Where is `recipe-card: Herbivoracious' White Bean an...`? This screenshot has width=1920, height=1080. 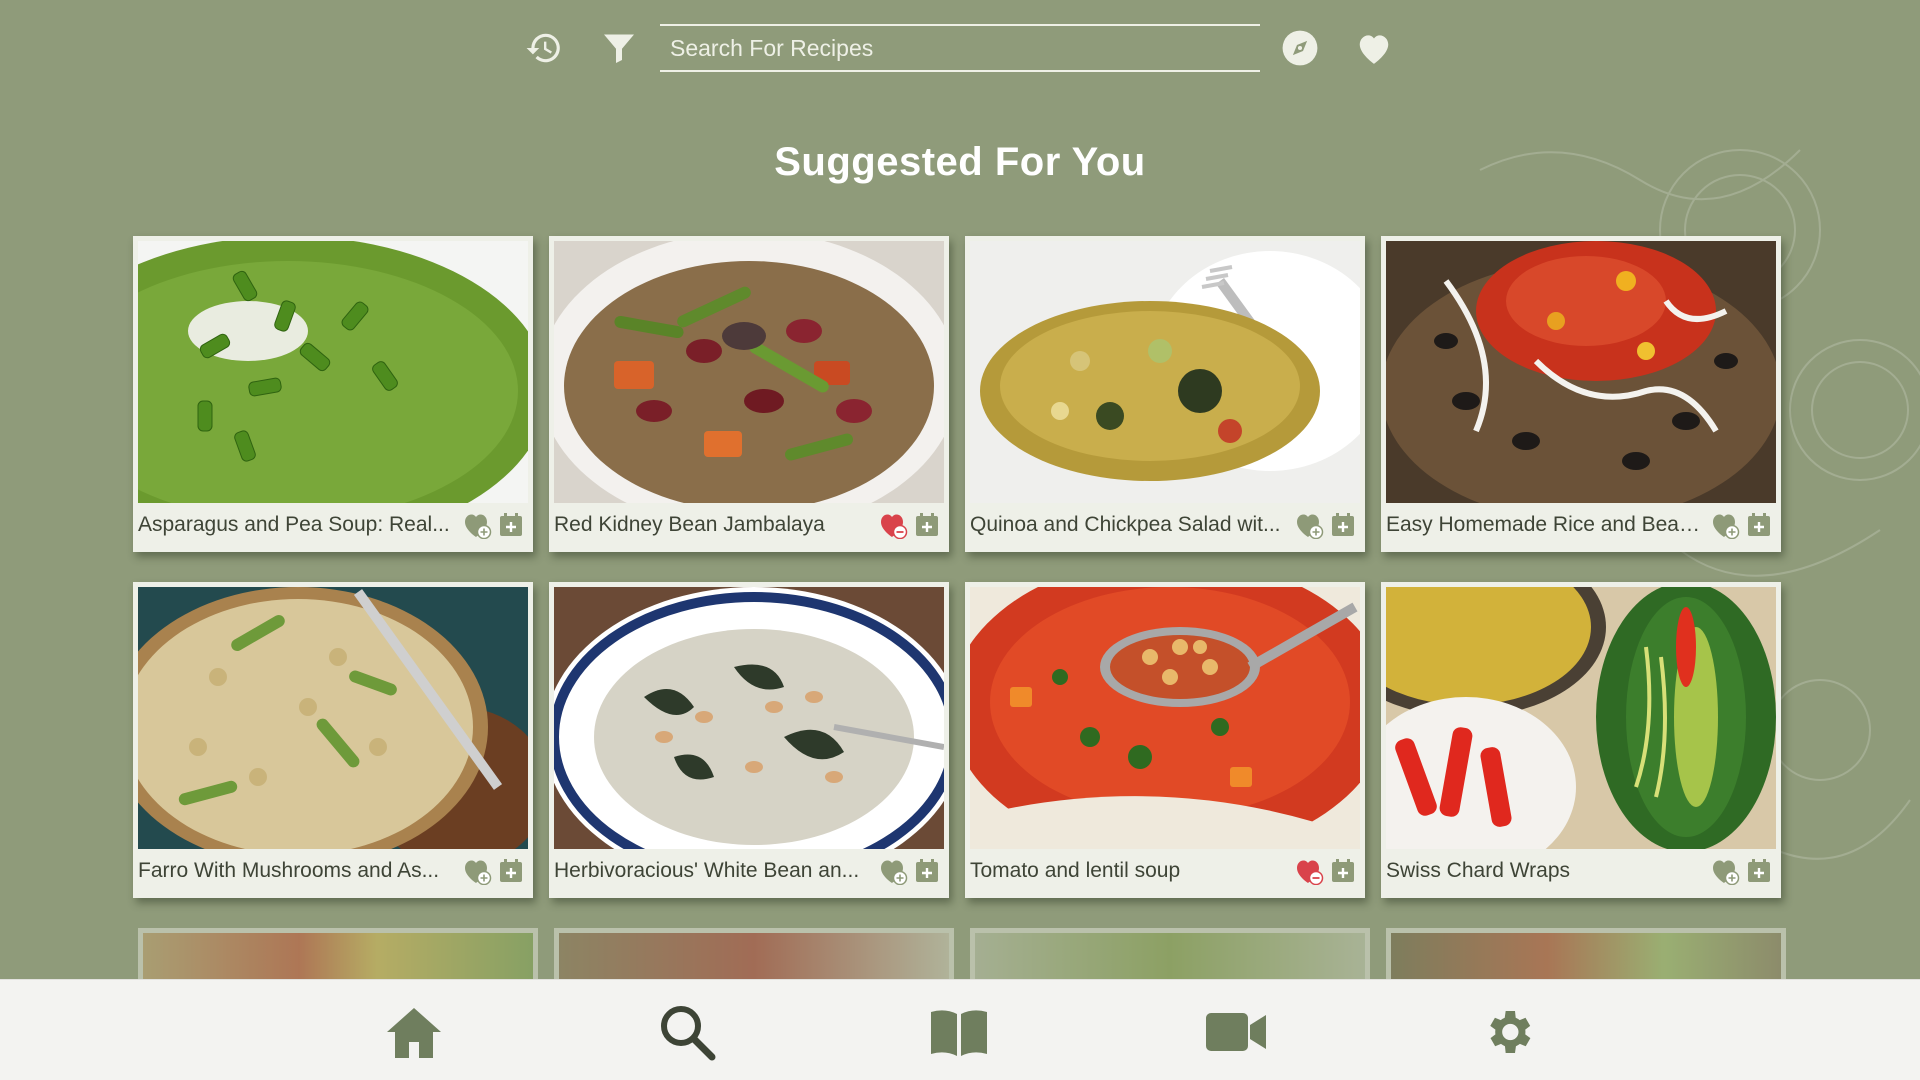 recipe-card: Herbivoracious' White Bean an... is located at coordinates (749, 740).